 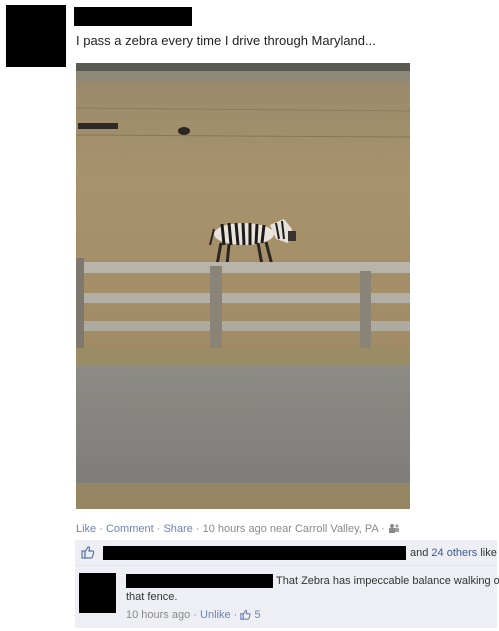 I want to click on unlike-link: Unlike, so click(x=215, y=615).